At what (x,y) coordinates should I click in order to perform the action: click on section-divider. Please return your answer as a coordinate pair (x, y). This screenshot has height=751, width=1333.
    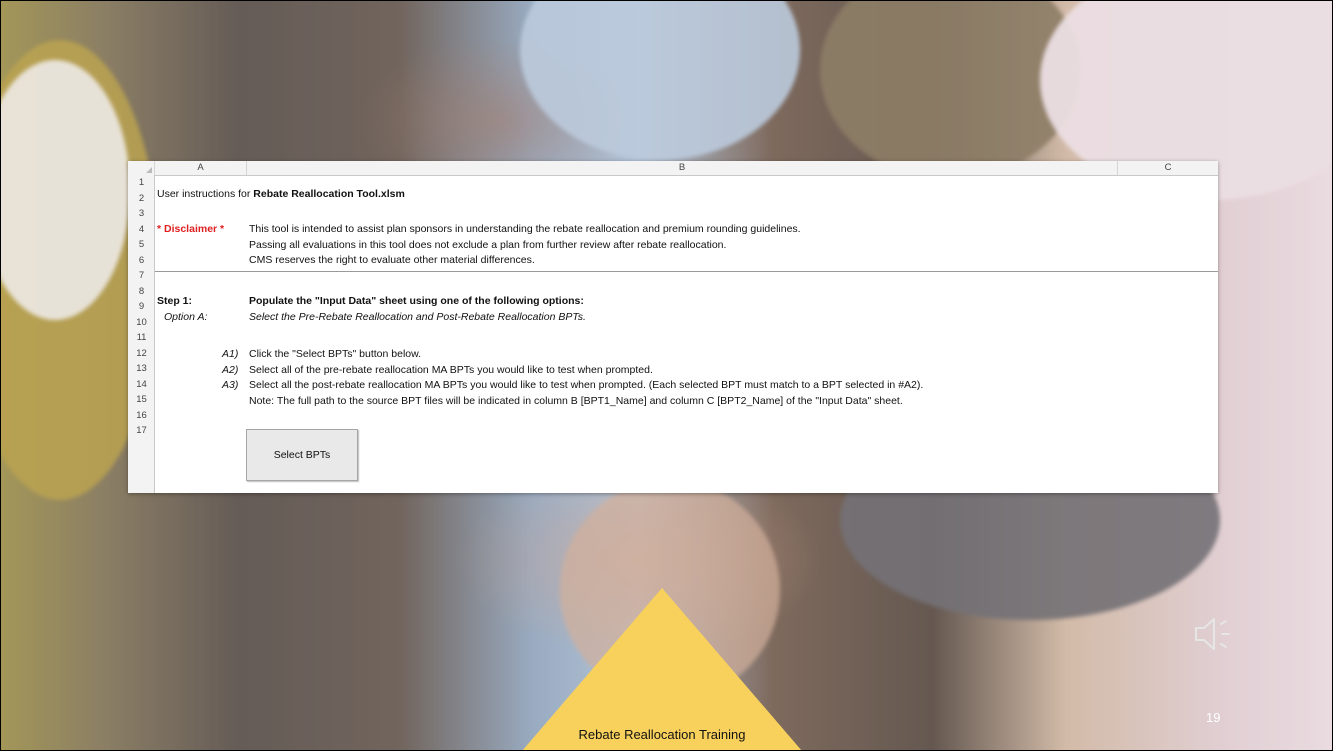
    Looking at the image, I should click on (686, 271).